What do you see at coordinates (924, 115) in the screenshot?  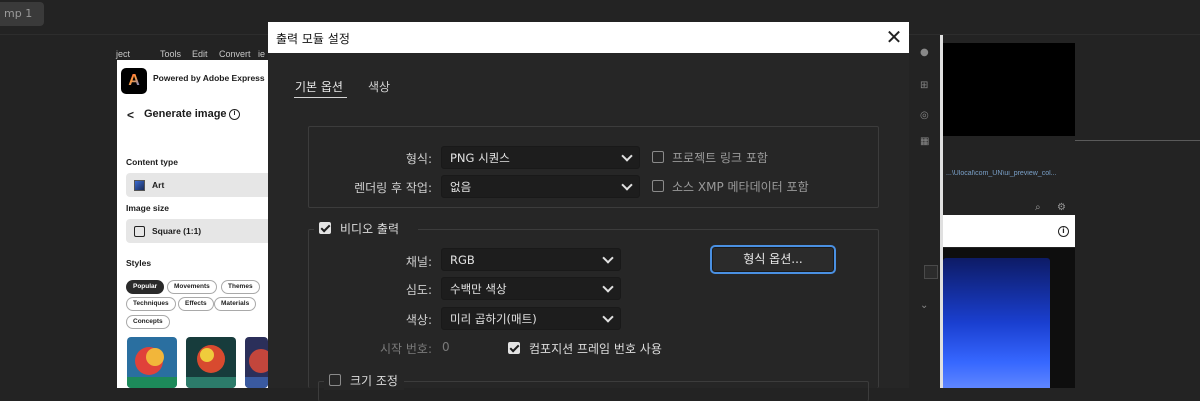 I see `panel-globe-icon: ◎` at bounding box center [924, 115].